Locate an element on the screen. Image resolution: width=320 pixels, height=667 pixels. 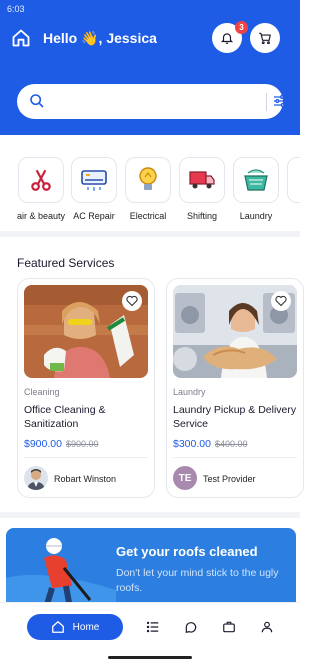
gesture-bar is located at coordinates (150, 657).